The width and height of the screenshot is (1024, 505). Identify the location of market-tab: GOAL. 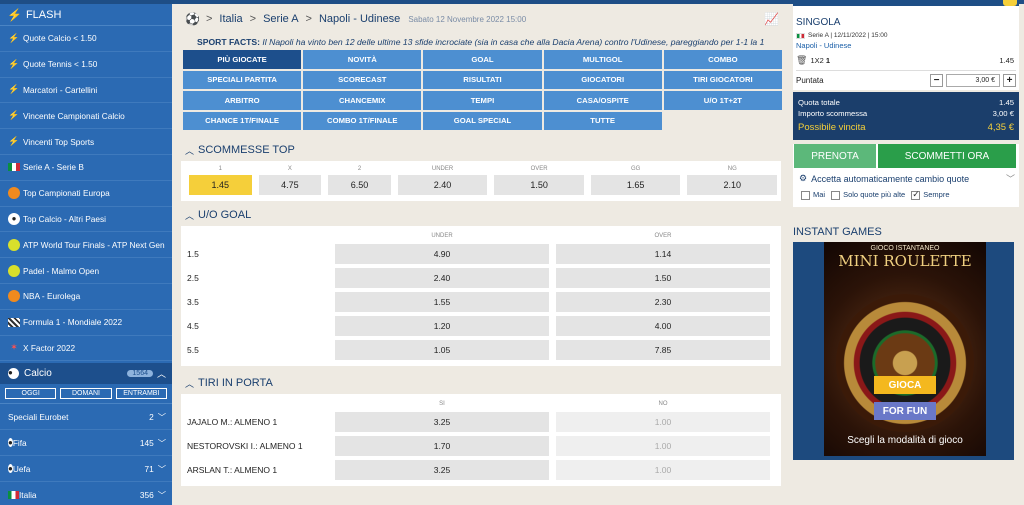
(482, 59).